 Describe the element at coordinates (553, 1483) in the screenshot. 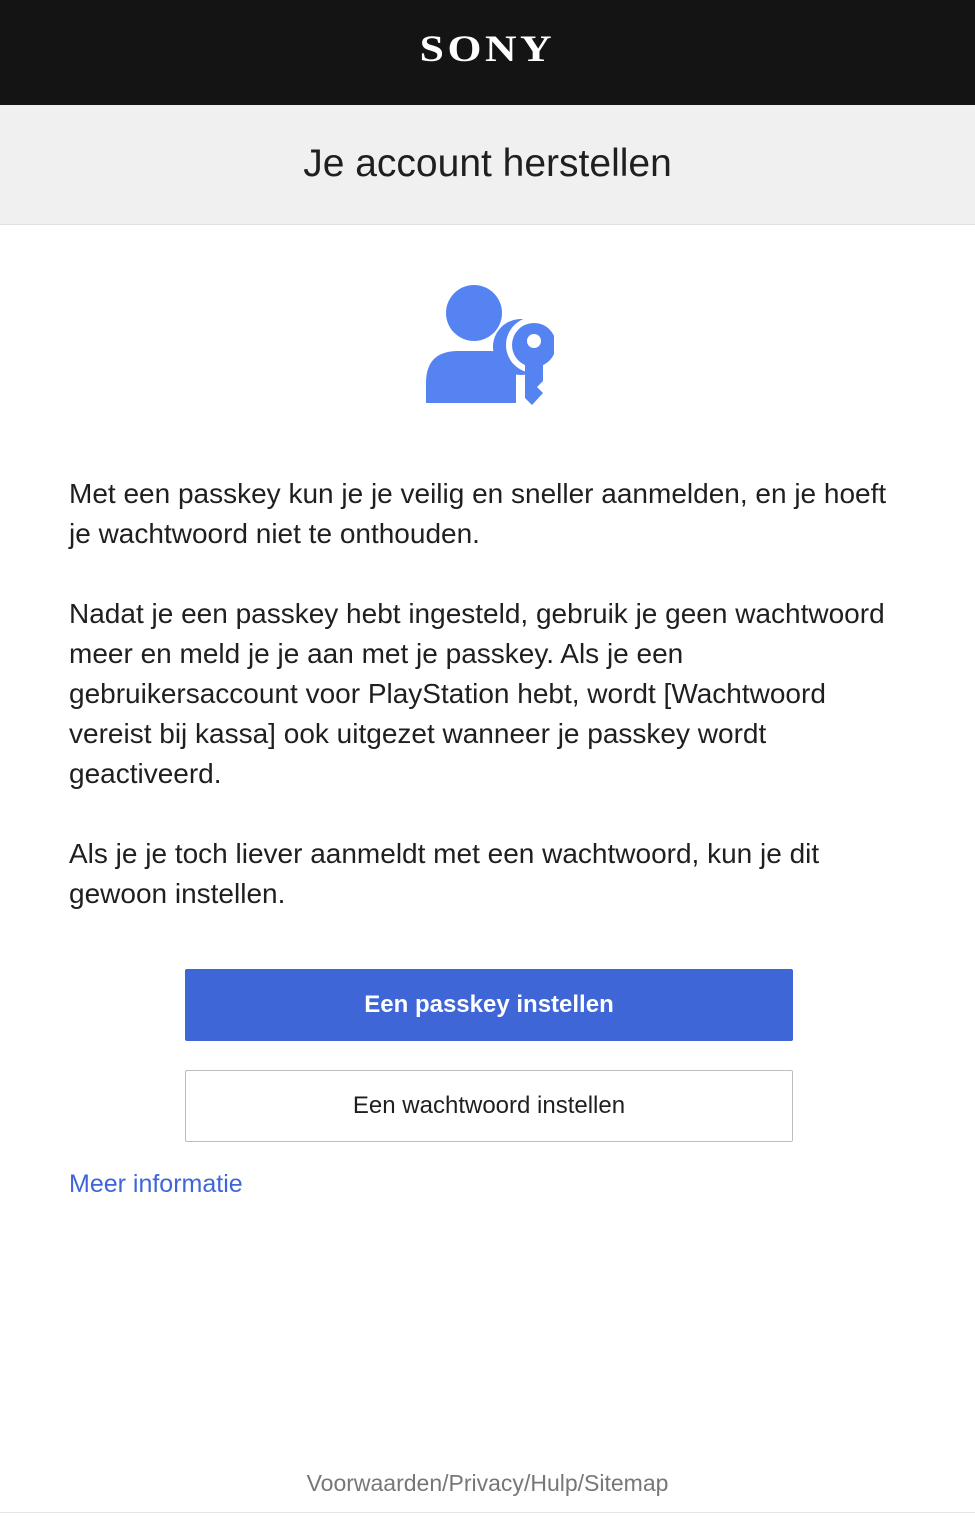

I see `footer-help-link: Hulp` at that location.